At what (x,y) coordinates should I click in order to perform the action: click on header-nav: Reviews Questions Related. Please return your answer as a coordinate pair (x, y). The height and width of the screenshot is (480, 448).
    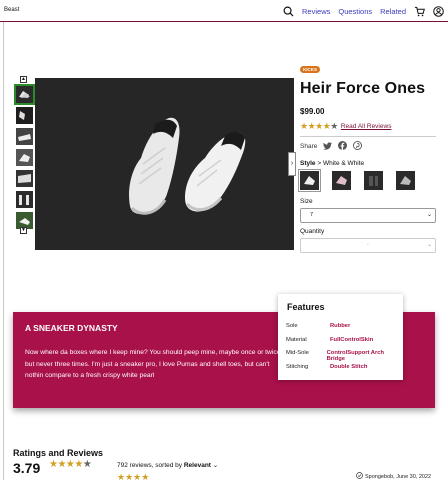
    Looking at the image, I should click on (363, 11).